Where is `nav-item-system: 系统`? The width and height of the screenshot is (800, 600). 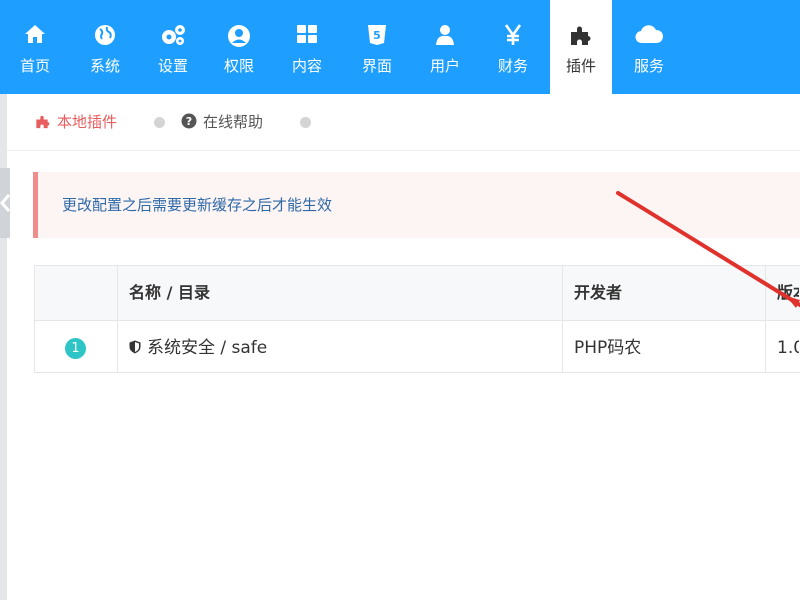
nav-item-system: 系统 is located at coordinates (105, 47).